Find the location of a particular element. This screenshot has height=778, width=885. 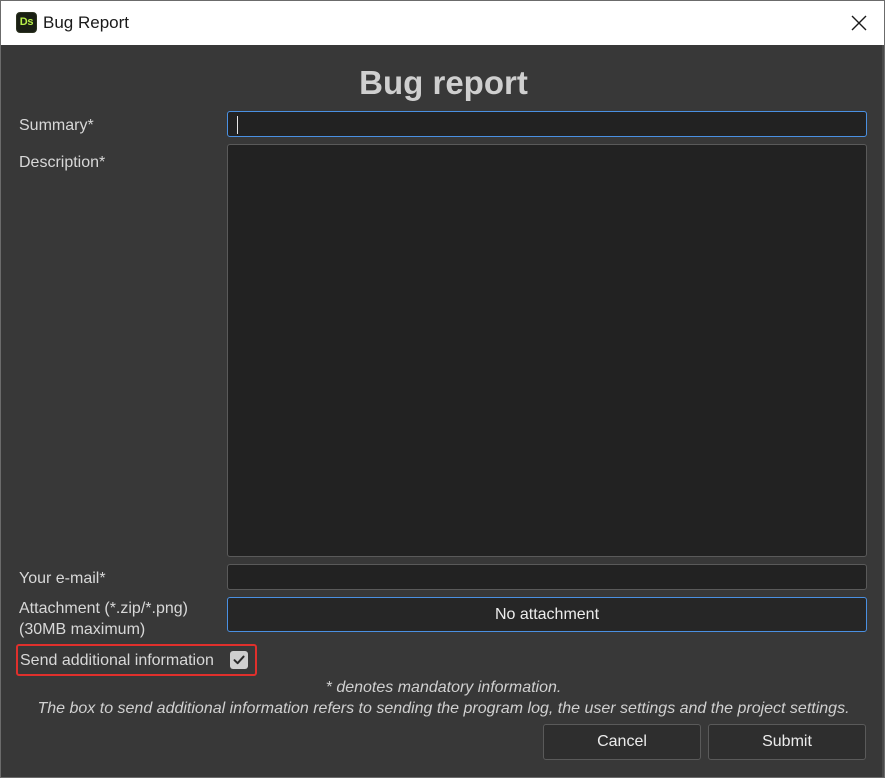

attachment-label: Attachment (*.zip/*.png) is located at coordinates (103, 608).